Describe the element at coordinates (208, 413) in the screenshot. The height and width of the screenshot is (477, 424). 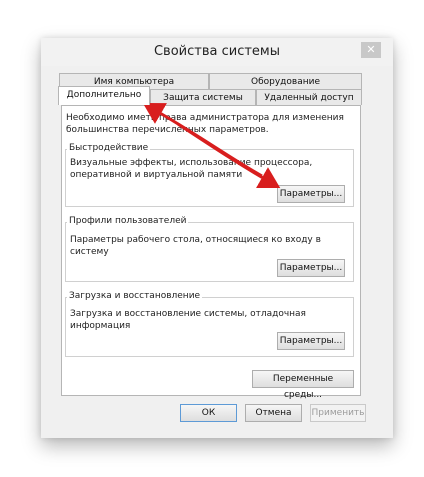
I see `ok-button: ОК` at that location.